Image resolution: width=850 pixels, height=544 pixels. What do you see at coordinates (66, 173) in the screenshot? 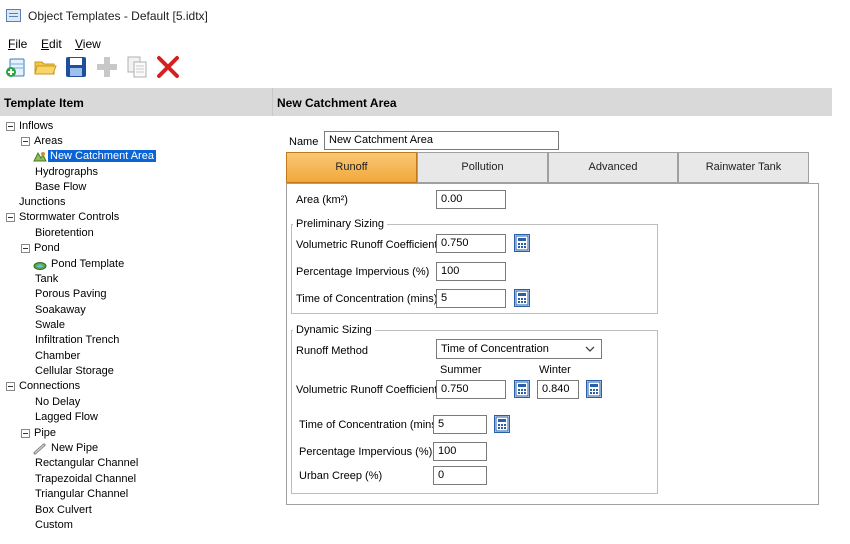
I see `tree-item-hydrographs: Hydrographs` at bounding box center [66, 173].